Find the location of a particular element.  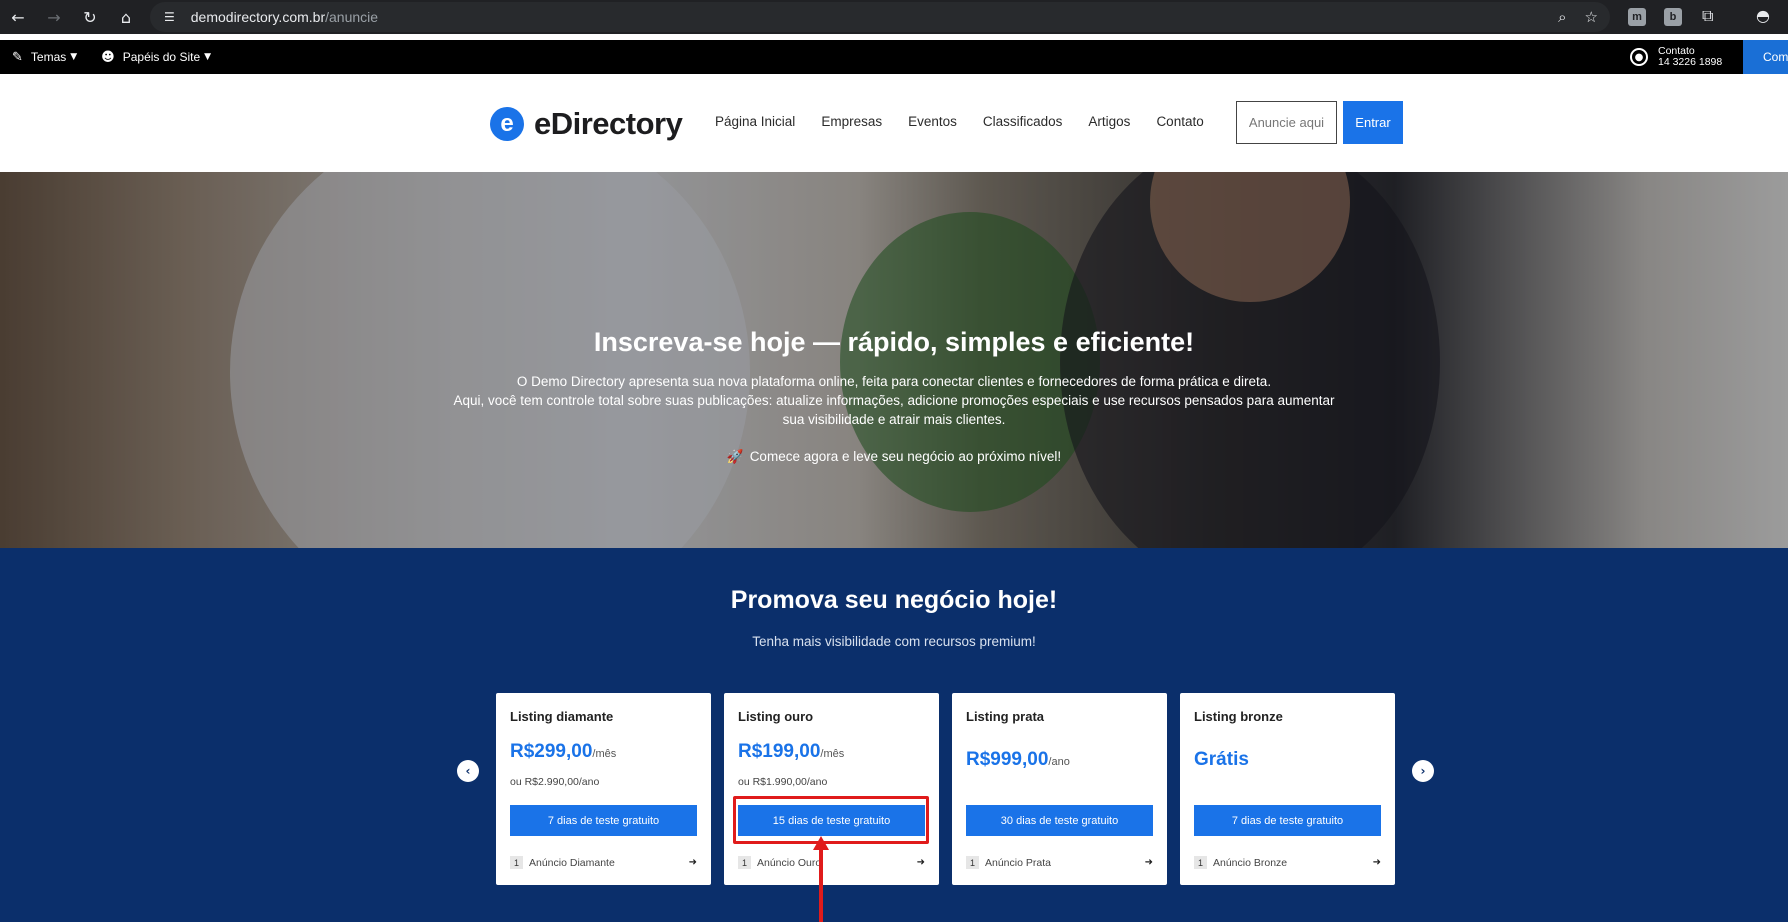

home-icon: ⌂ is located at coordinates (126, 17).